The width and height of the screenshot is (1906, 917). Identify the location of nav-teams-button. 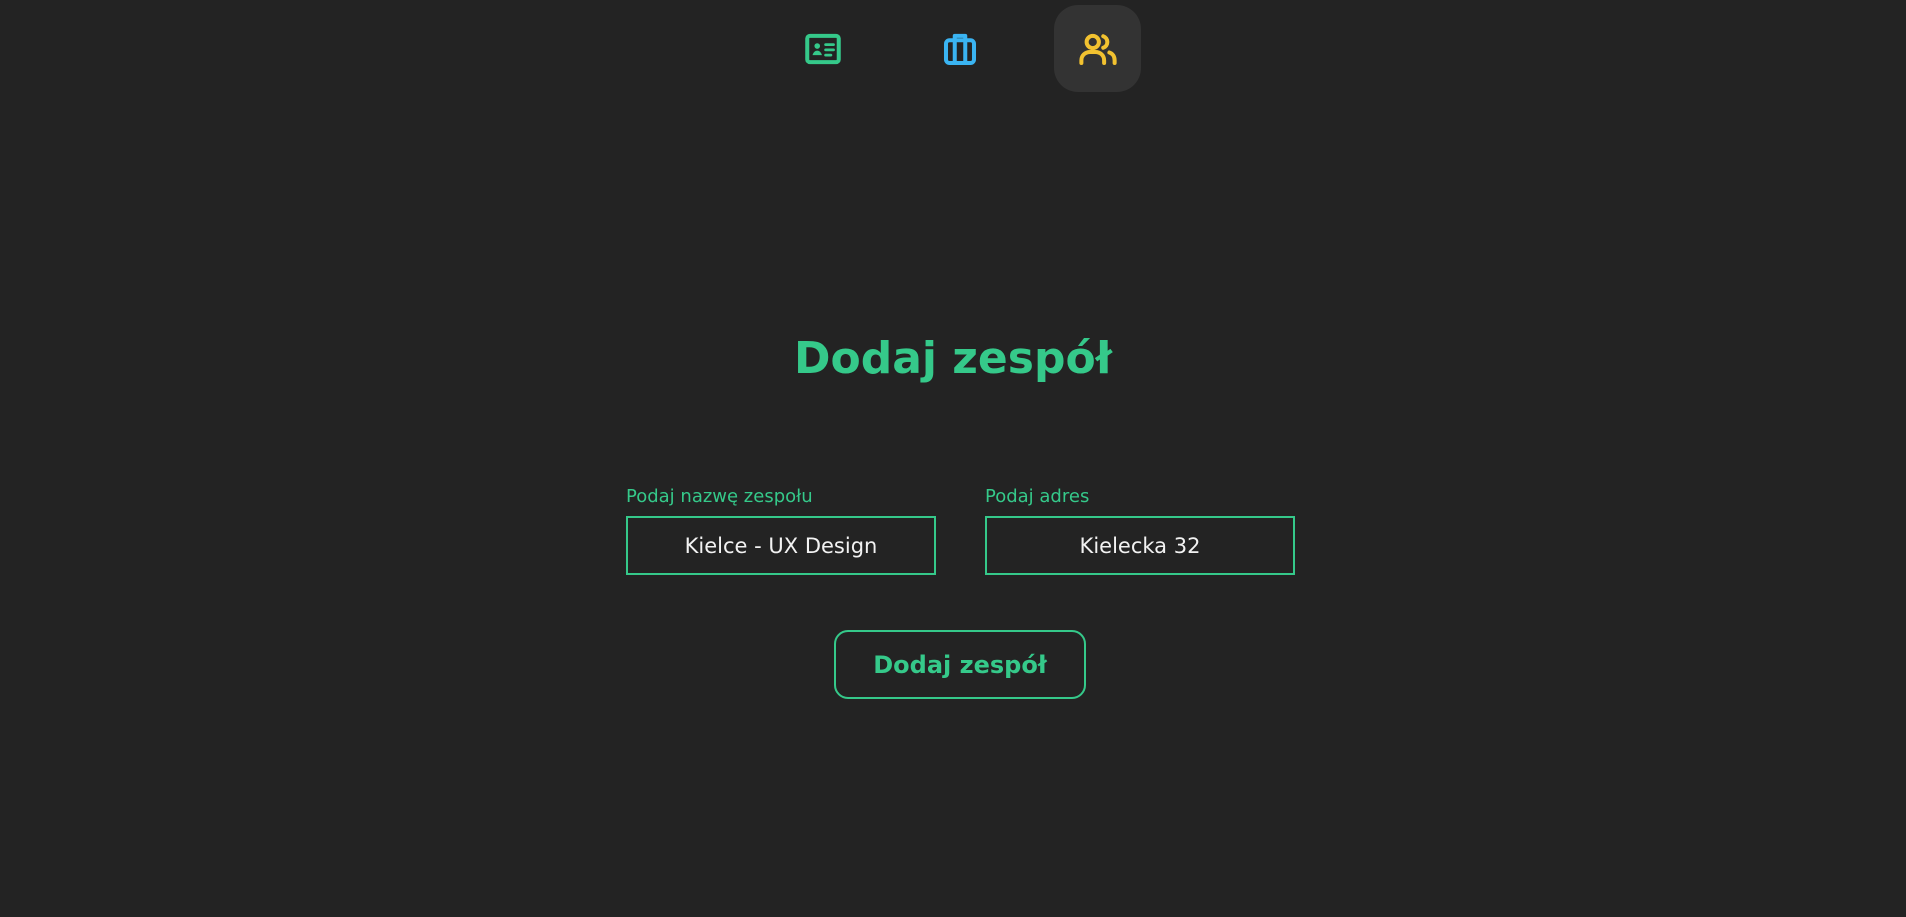
(1097, 48).